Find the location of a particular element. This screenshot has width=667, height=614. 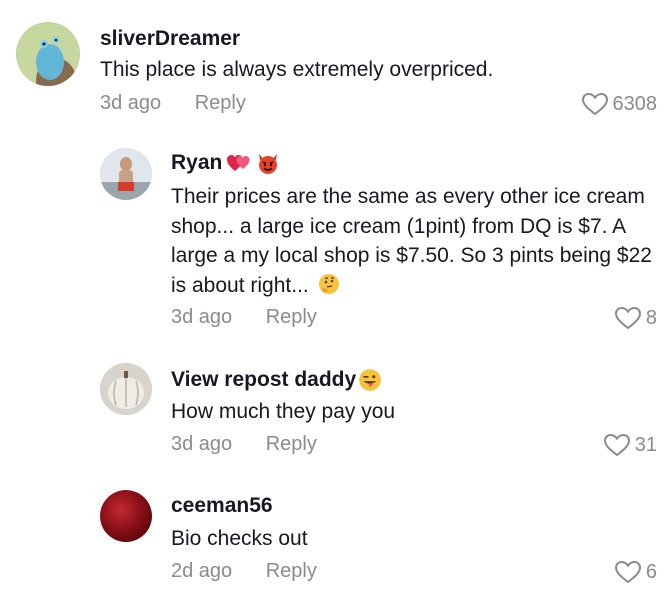

comment-username: ceeman56 is located at coordinates (222, 506).